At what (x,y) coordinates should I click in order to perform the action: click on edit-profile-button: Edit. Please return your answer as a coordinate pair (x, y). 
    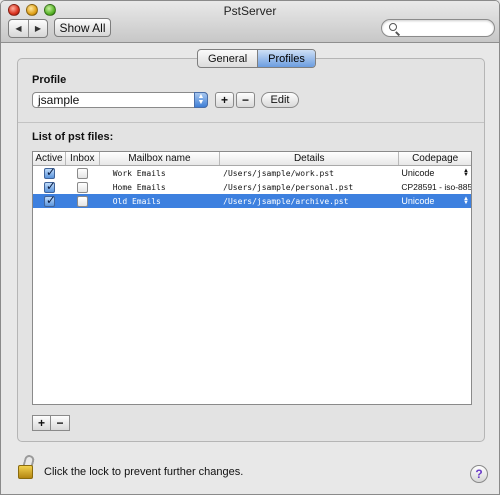
    Looking at the image, I should click on (280, 100).